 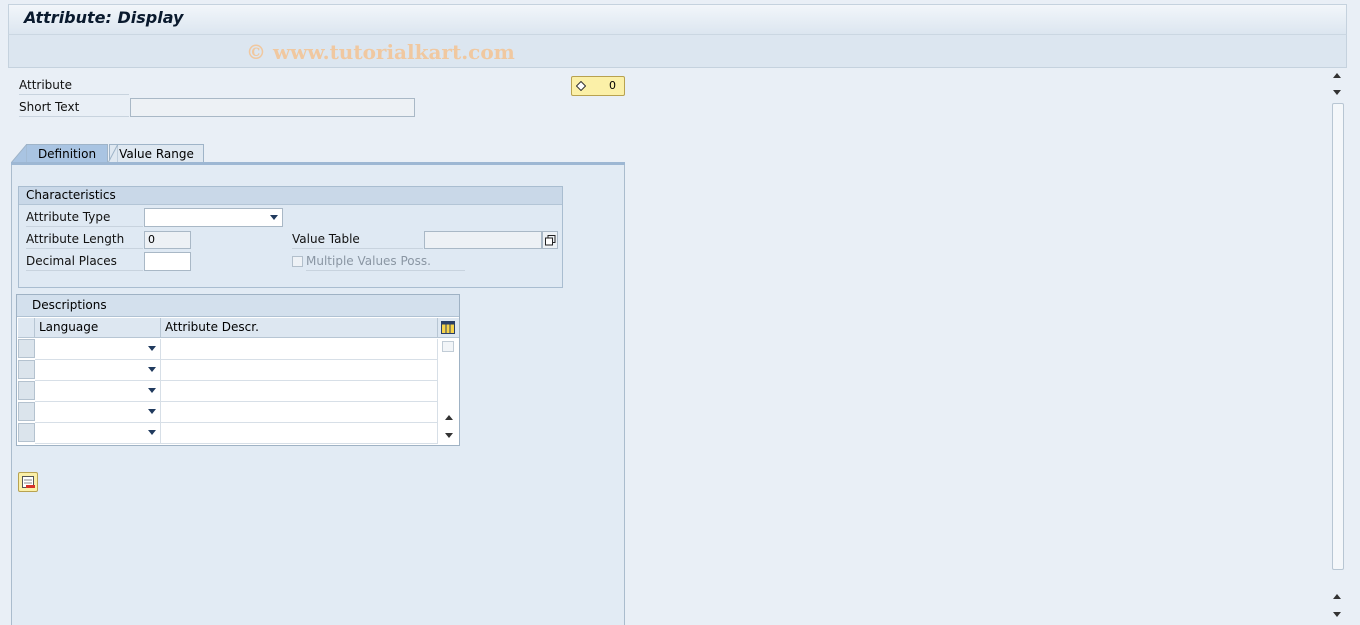 I want to click on main-scroll-thumb, so click(x=1338, y=336).